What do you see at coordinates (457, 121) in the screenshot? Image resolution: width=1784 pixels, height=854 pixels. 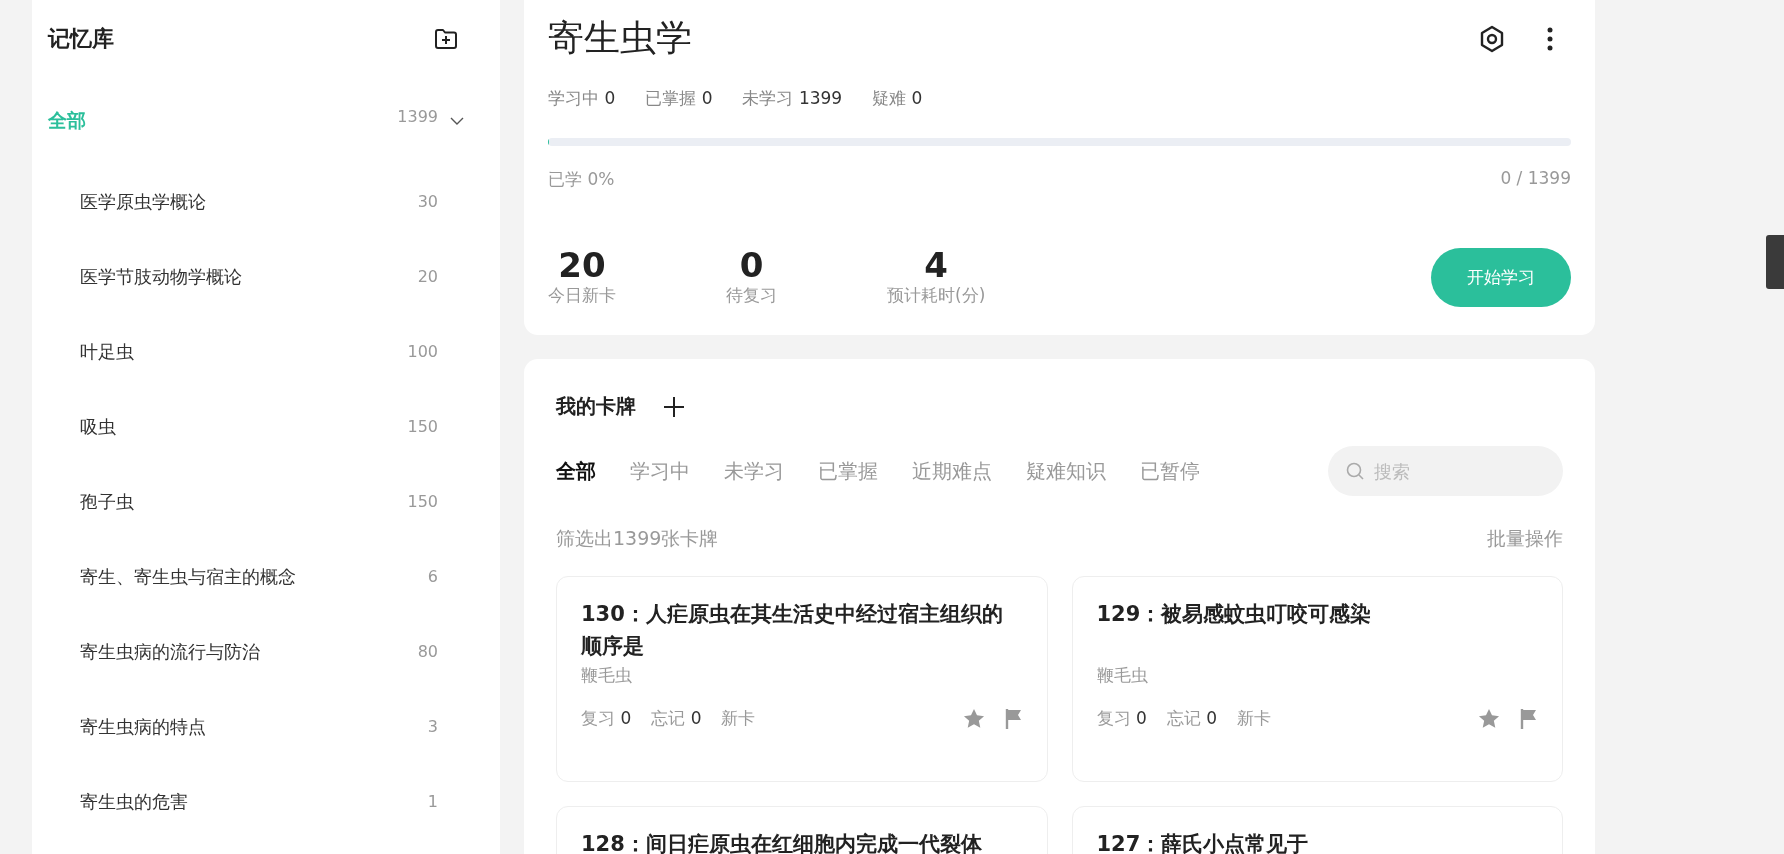 I see `chevron-icon` at bounding box center [457, 121].